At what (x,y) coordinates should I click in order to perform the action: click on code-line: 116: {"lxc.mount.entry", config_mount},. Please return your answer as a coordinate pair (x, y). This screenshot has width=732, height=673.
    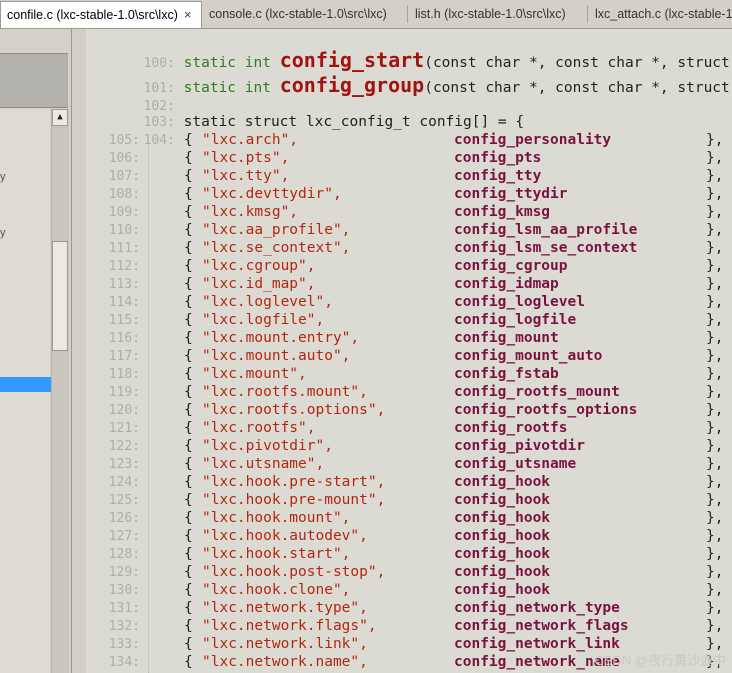
    Looking at the image, I should click on (405, 338).